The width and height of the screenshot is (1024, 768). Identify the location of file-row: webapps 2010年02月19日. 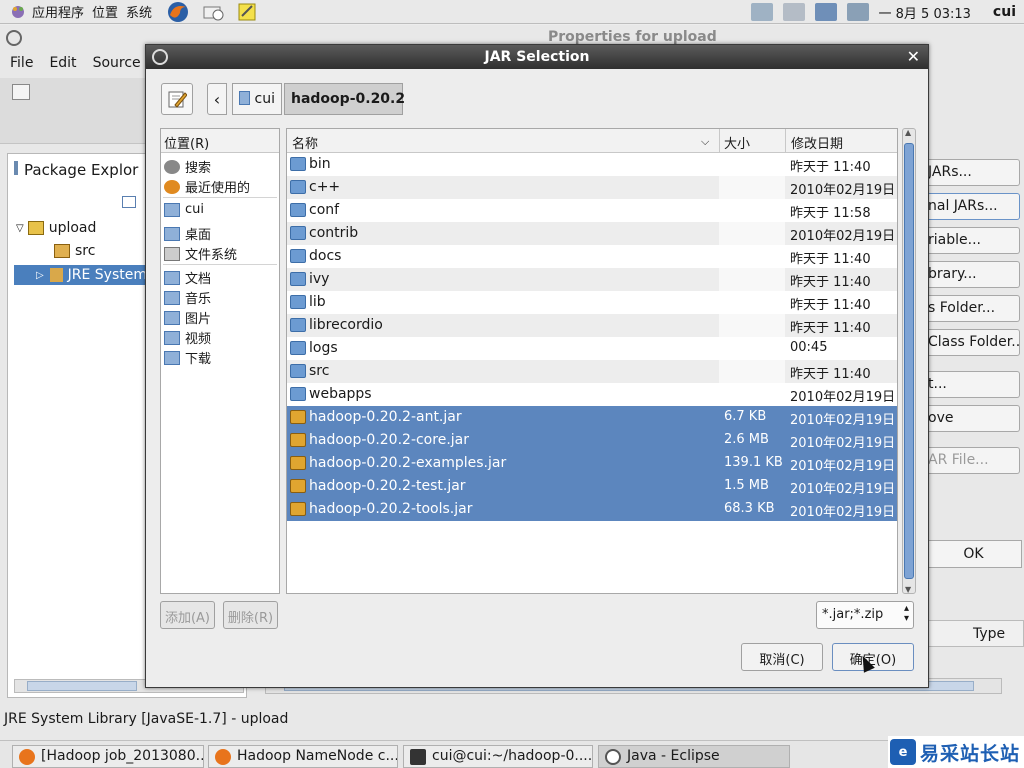
(592, 394).